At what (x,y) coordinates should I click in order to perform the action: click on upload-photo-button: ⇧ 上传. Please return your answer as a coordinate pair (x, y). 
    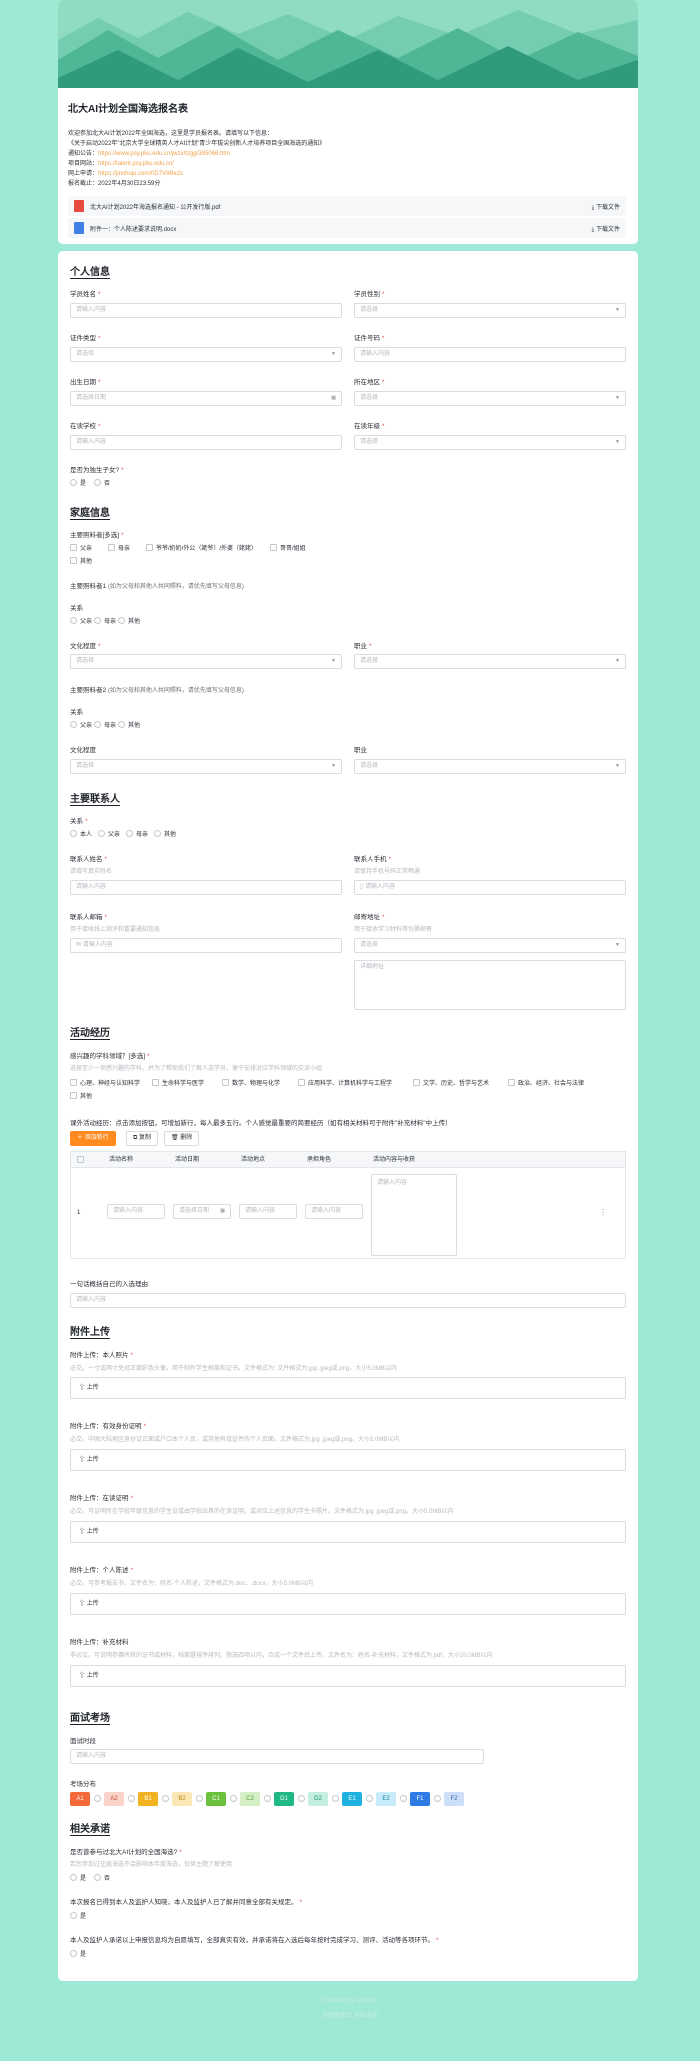
    Looking at the image, I should click on (348, 1388).